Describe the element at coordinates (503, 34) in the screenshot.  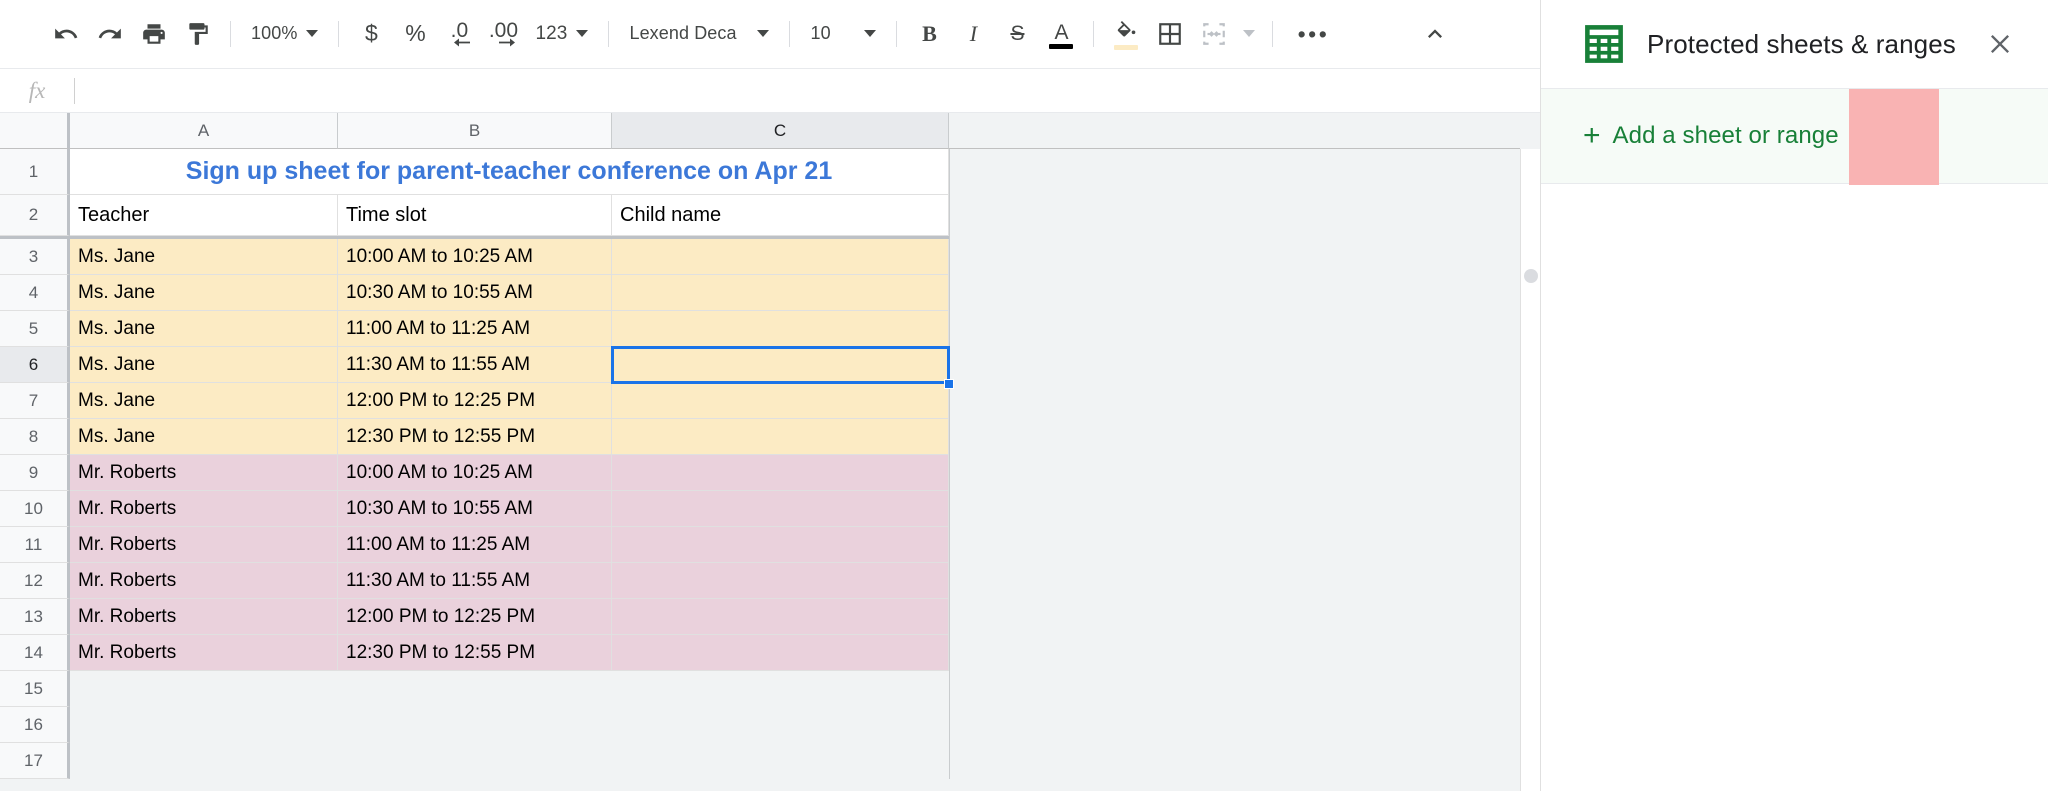
I see `increase-decimal-button: .00` at that location.